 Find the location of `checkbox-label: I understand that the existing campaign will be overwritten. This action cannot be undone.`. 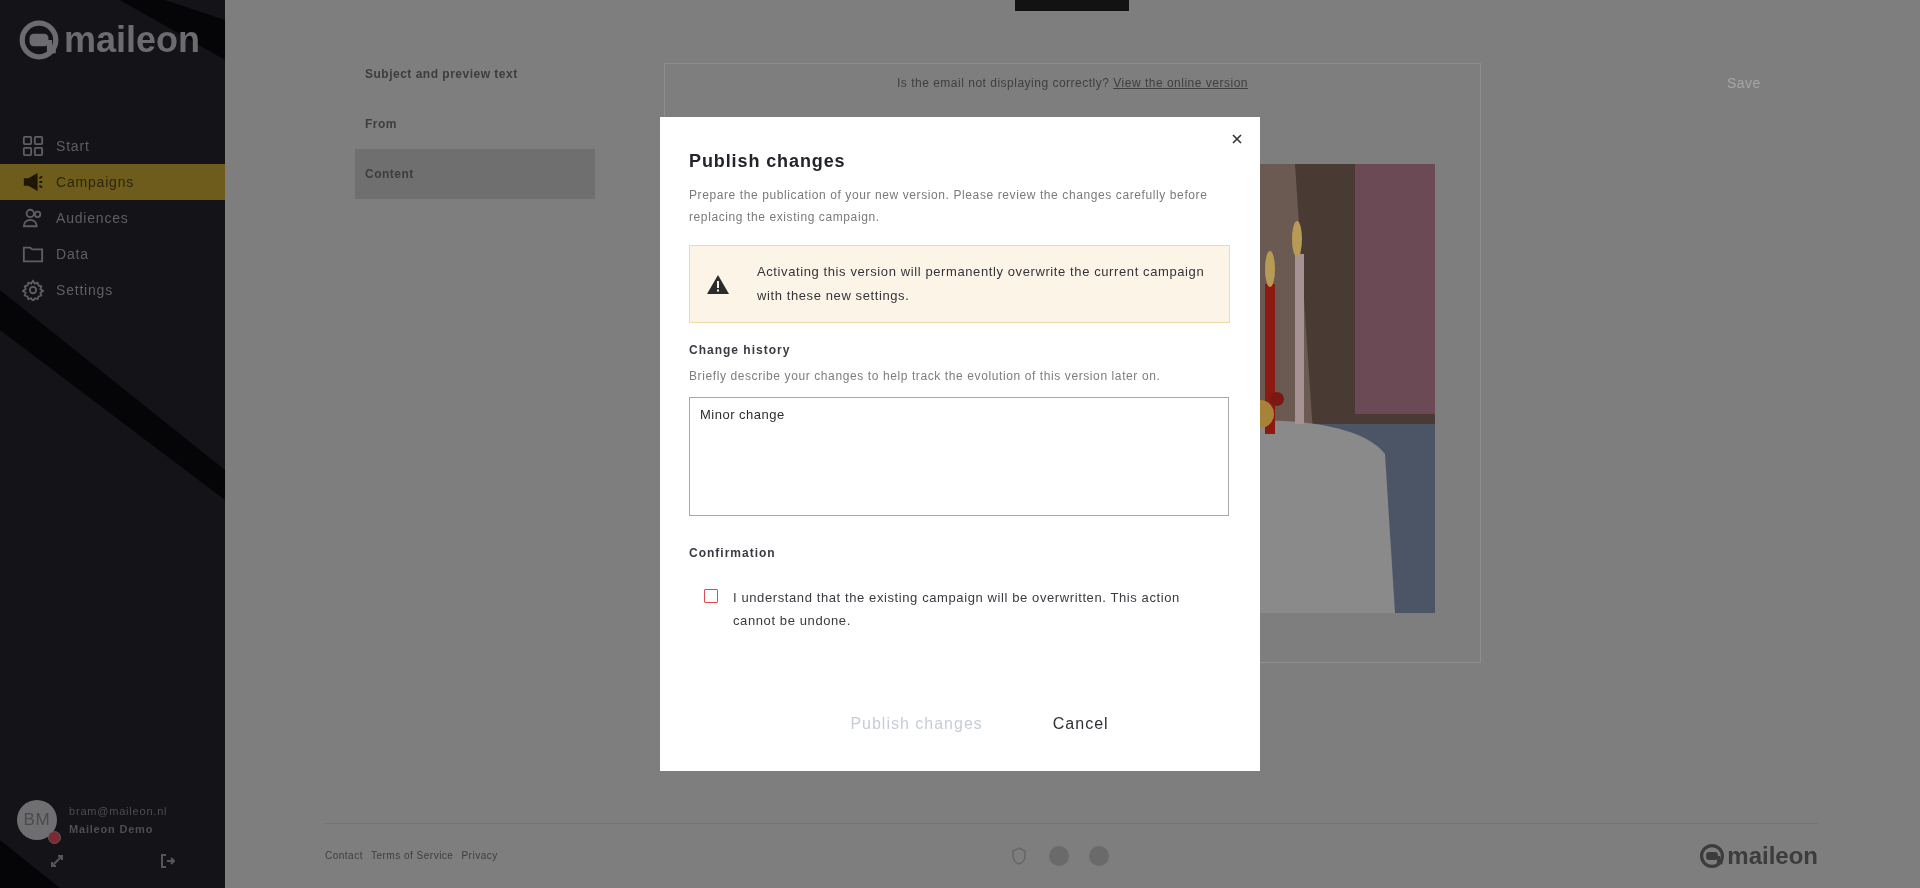

checkbox-label: I understand that the existing campaign will be overwritten. This action cannot be undone. is located at coordinates (957, 609).